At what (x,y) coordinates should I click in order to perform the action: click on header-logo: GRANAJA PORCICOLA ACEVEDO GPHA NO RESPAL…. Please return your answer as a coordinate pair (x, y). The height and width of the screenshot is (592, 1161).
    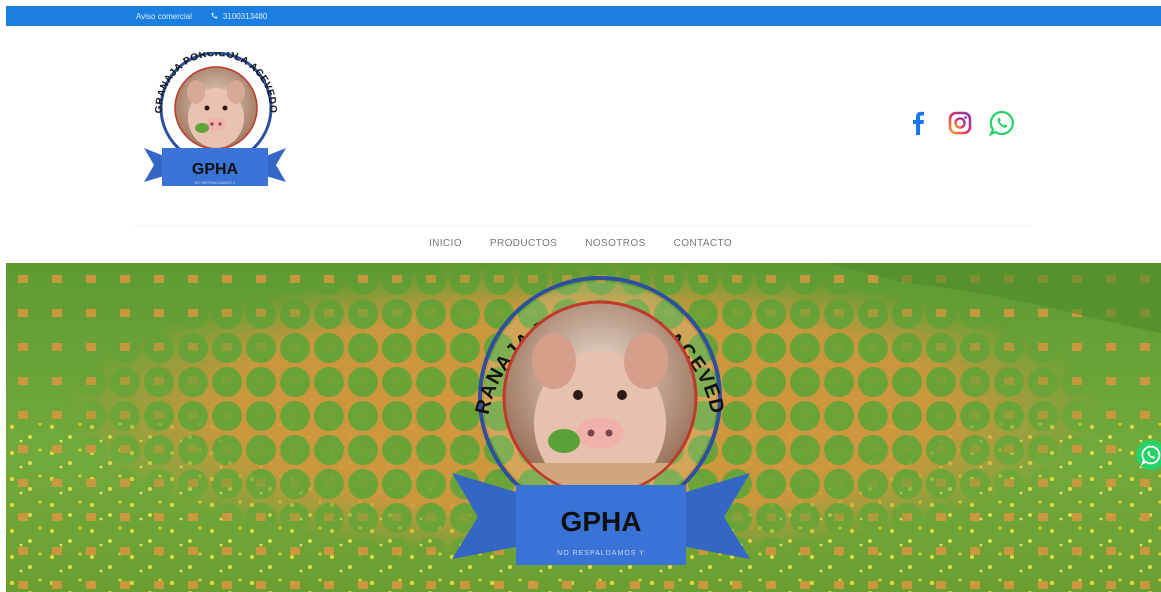
    Looking at the image, I should click on (215, 122).